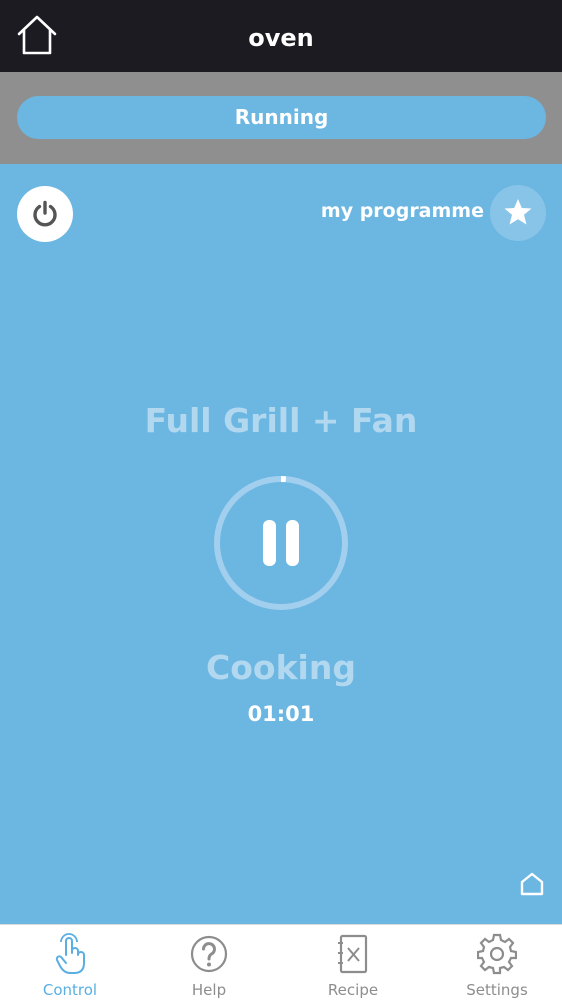 The image size is (562, 1000). I want to click on favourite-button, so click(518, 213).